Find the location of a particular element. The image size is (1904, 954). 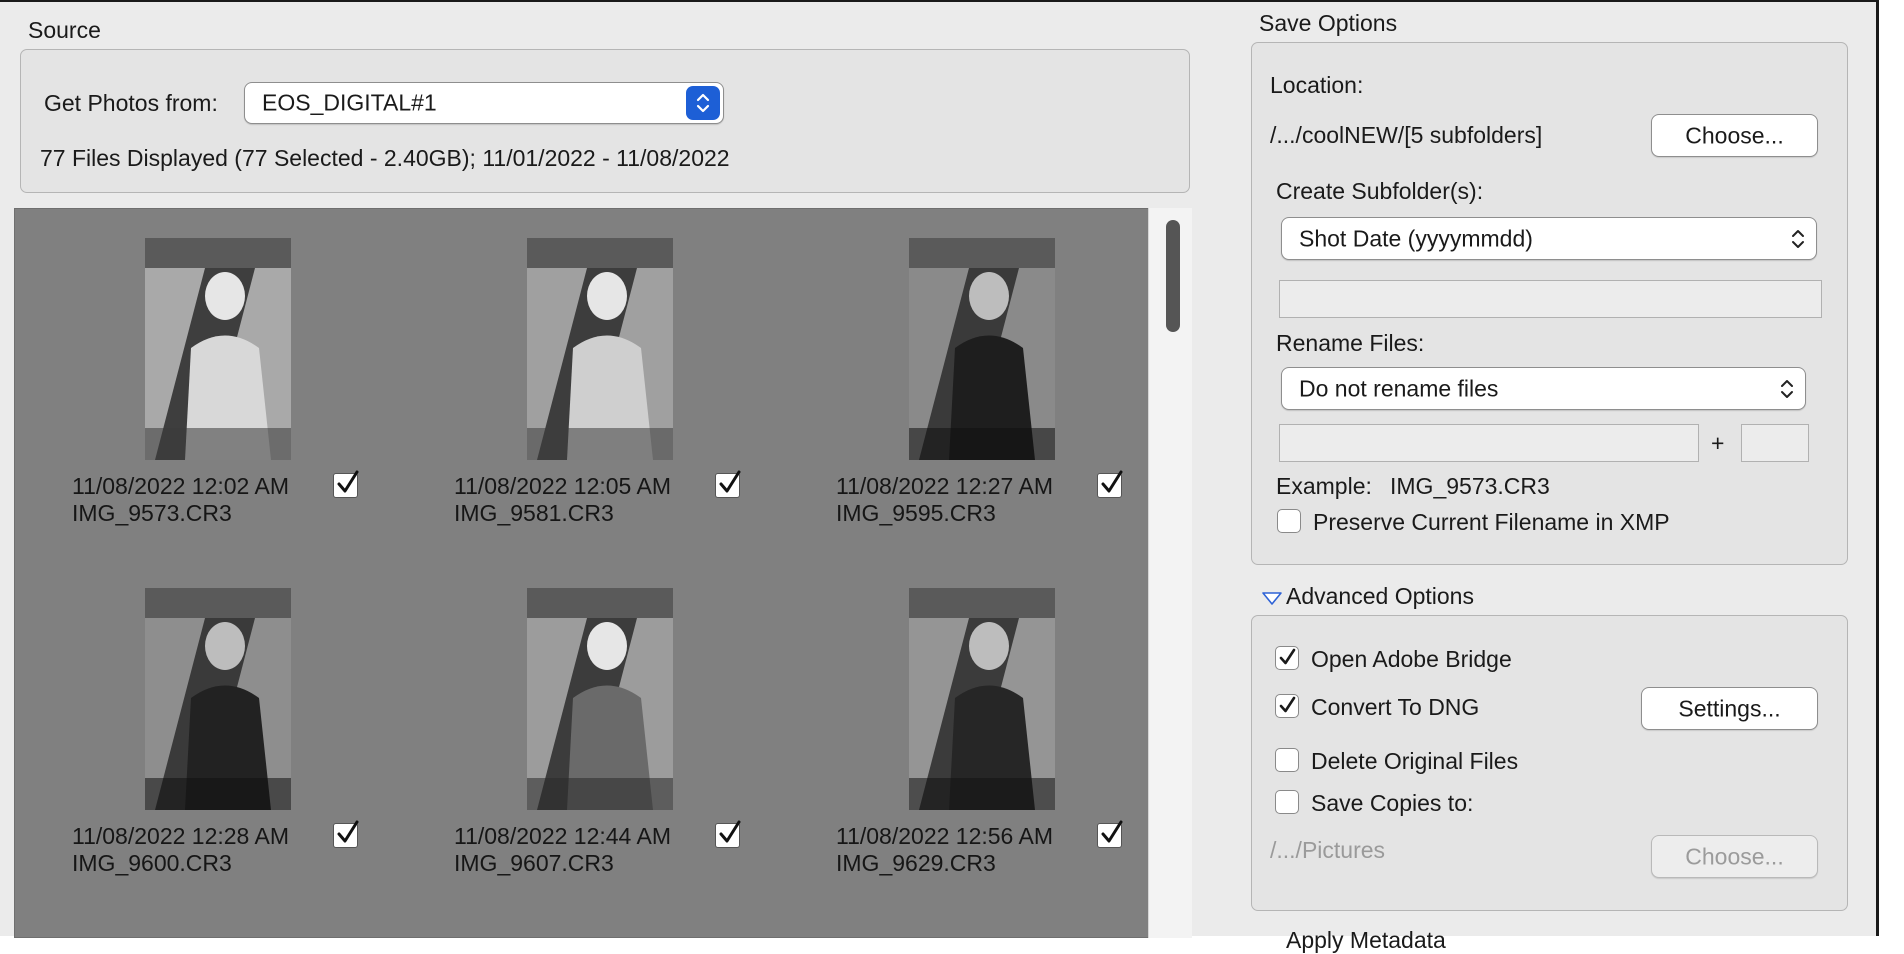

open-bridge-checkbox is located at coordinates (1287, 658).